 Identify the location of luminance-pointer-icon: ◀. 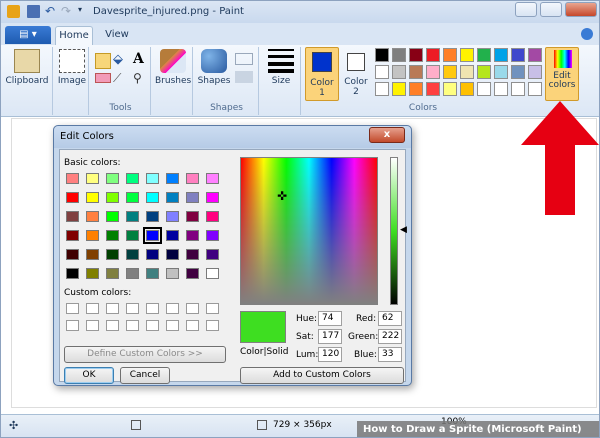
(403, 230).